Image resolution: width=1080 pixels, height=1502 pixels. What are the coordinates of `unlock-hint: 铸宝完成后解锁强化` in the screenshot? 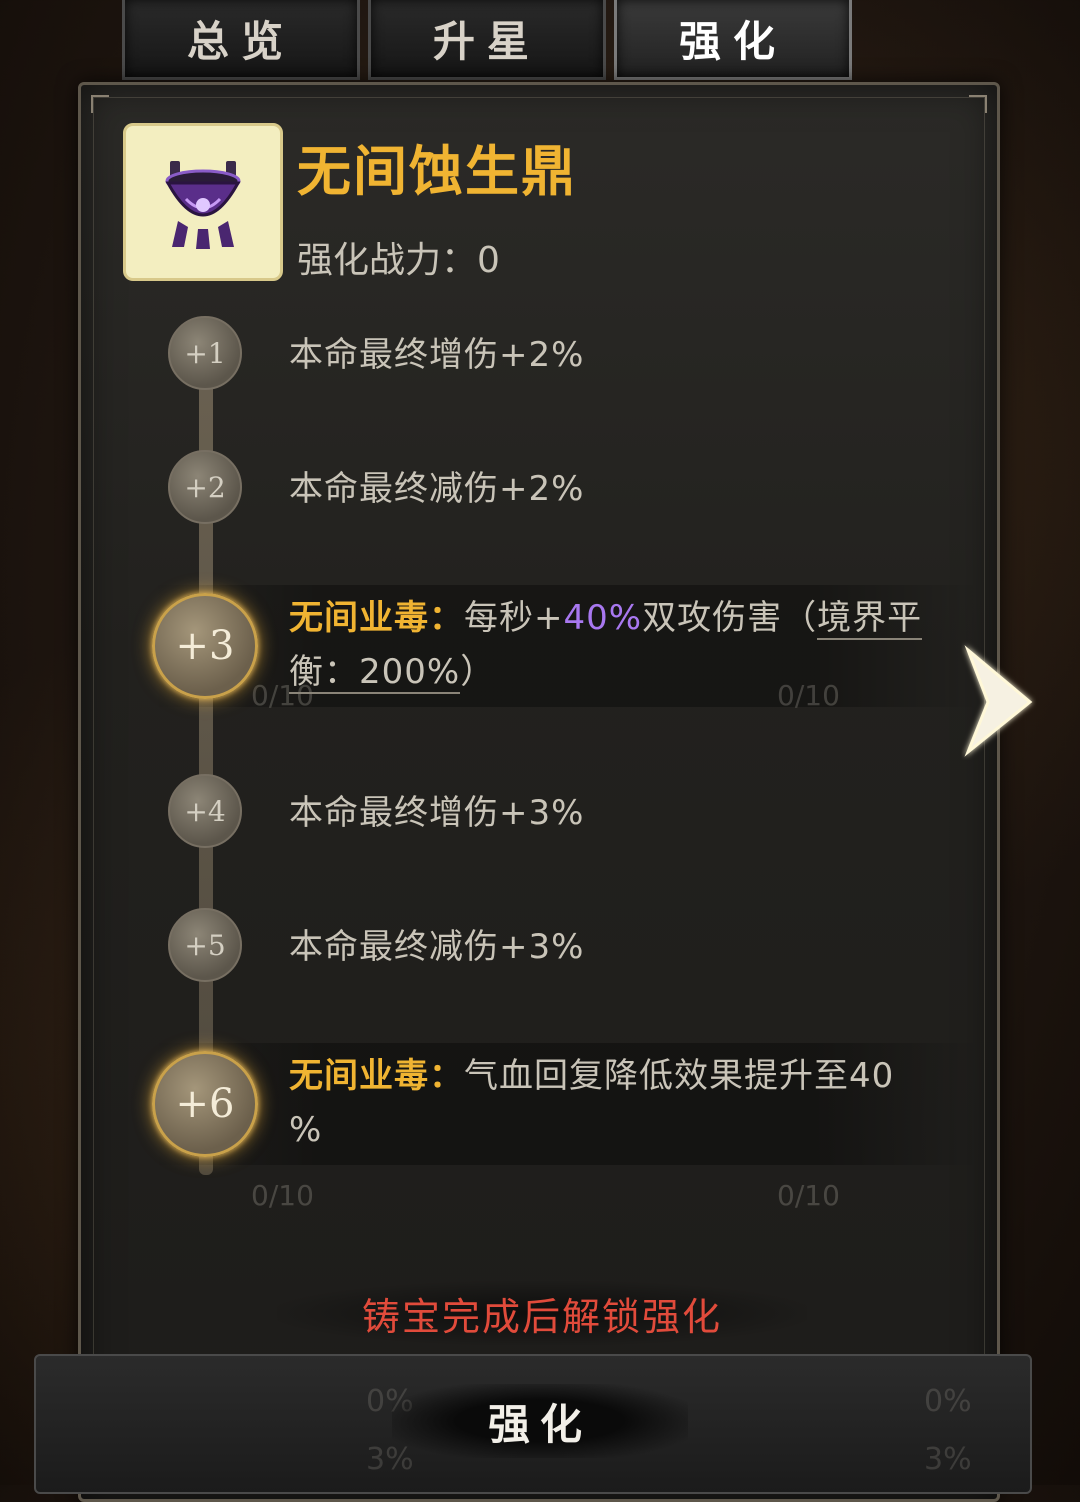 It's located at (542, 1313).